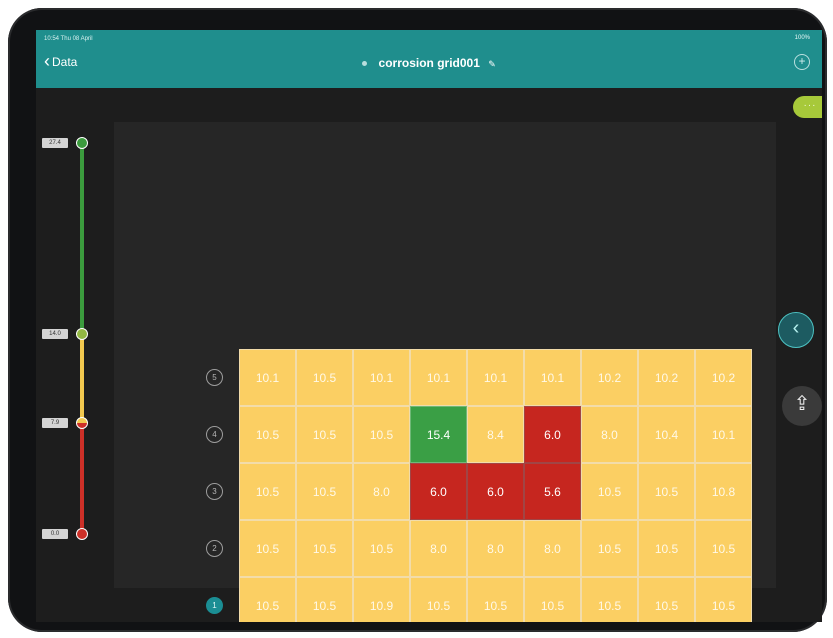 This screenshot has width=833, height=638. I want to click on row-label-3: 3, so click(214, 491).